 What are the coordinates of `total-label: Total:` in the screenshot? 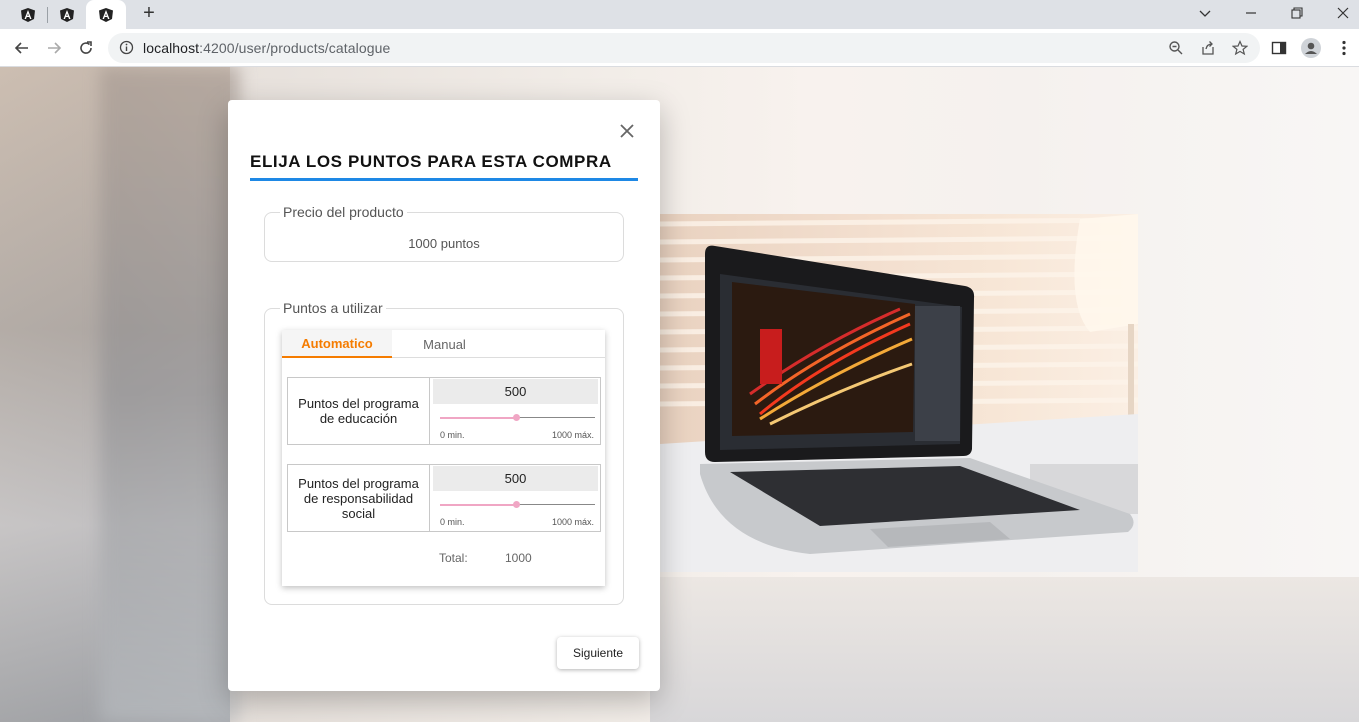 It's located at (453, 558).